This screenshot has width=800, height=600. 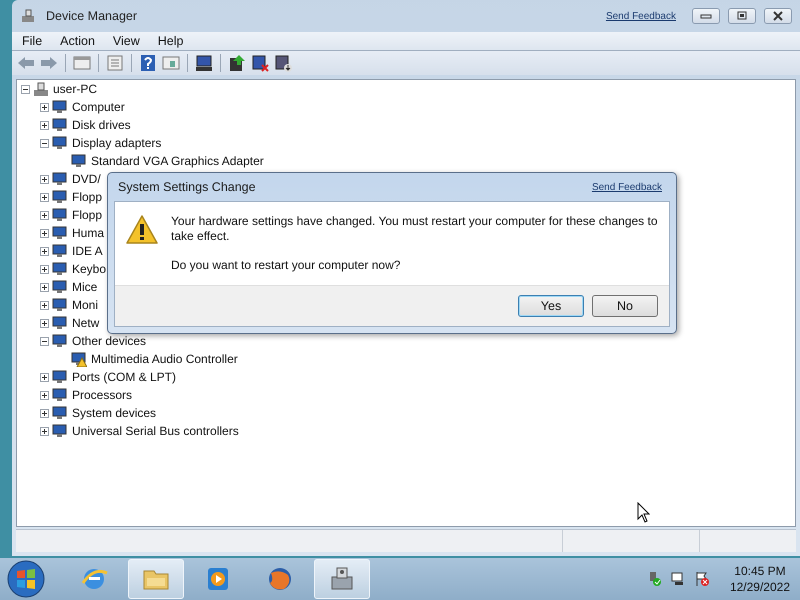 What do you see at coordinates (551, 306) in the screenshot?
I see `dialog-button: Yes` at bounding box center [551, 306].